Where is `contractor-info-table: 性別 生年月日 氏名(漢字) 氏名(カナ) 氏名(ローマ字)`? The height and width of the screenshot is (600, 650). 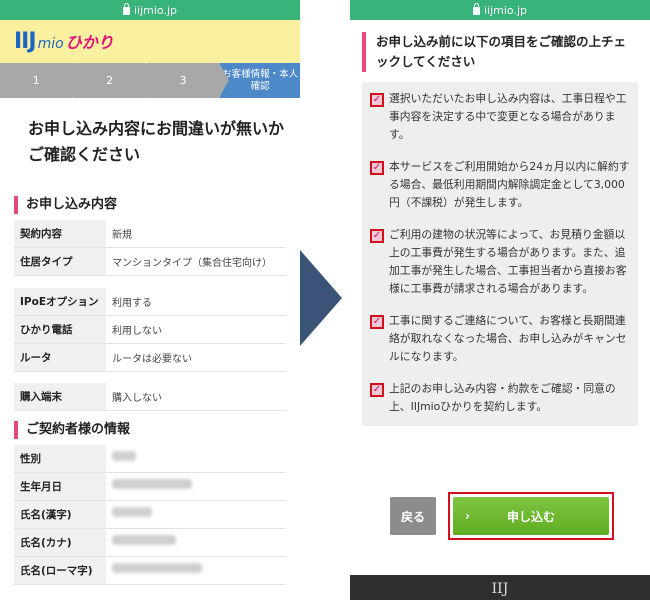
contractor-info-table: 性別 生年月日 氏名(漢字) 氏名(カナ) 氏名(ローマ字) is located at coordinates (150, 515).